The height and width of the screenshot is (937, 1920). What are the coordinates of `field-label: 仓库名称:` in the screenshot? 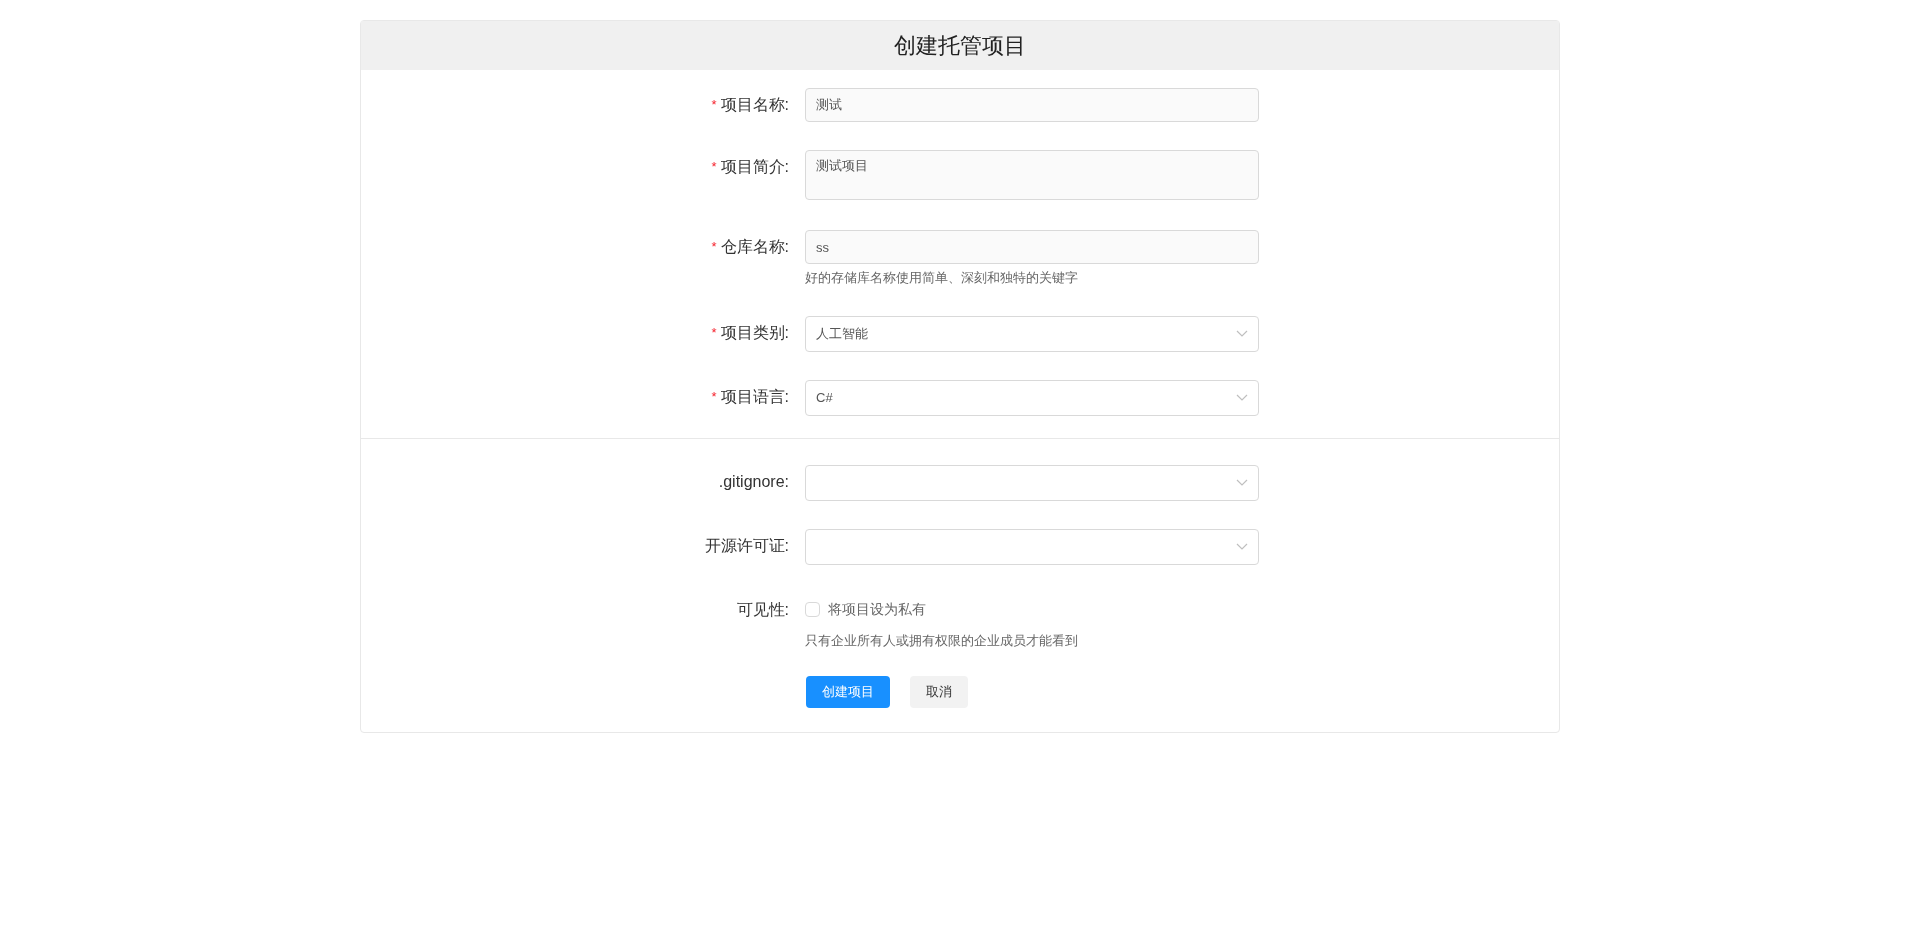 It's located at (754, 247).